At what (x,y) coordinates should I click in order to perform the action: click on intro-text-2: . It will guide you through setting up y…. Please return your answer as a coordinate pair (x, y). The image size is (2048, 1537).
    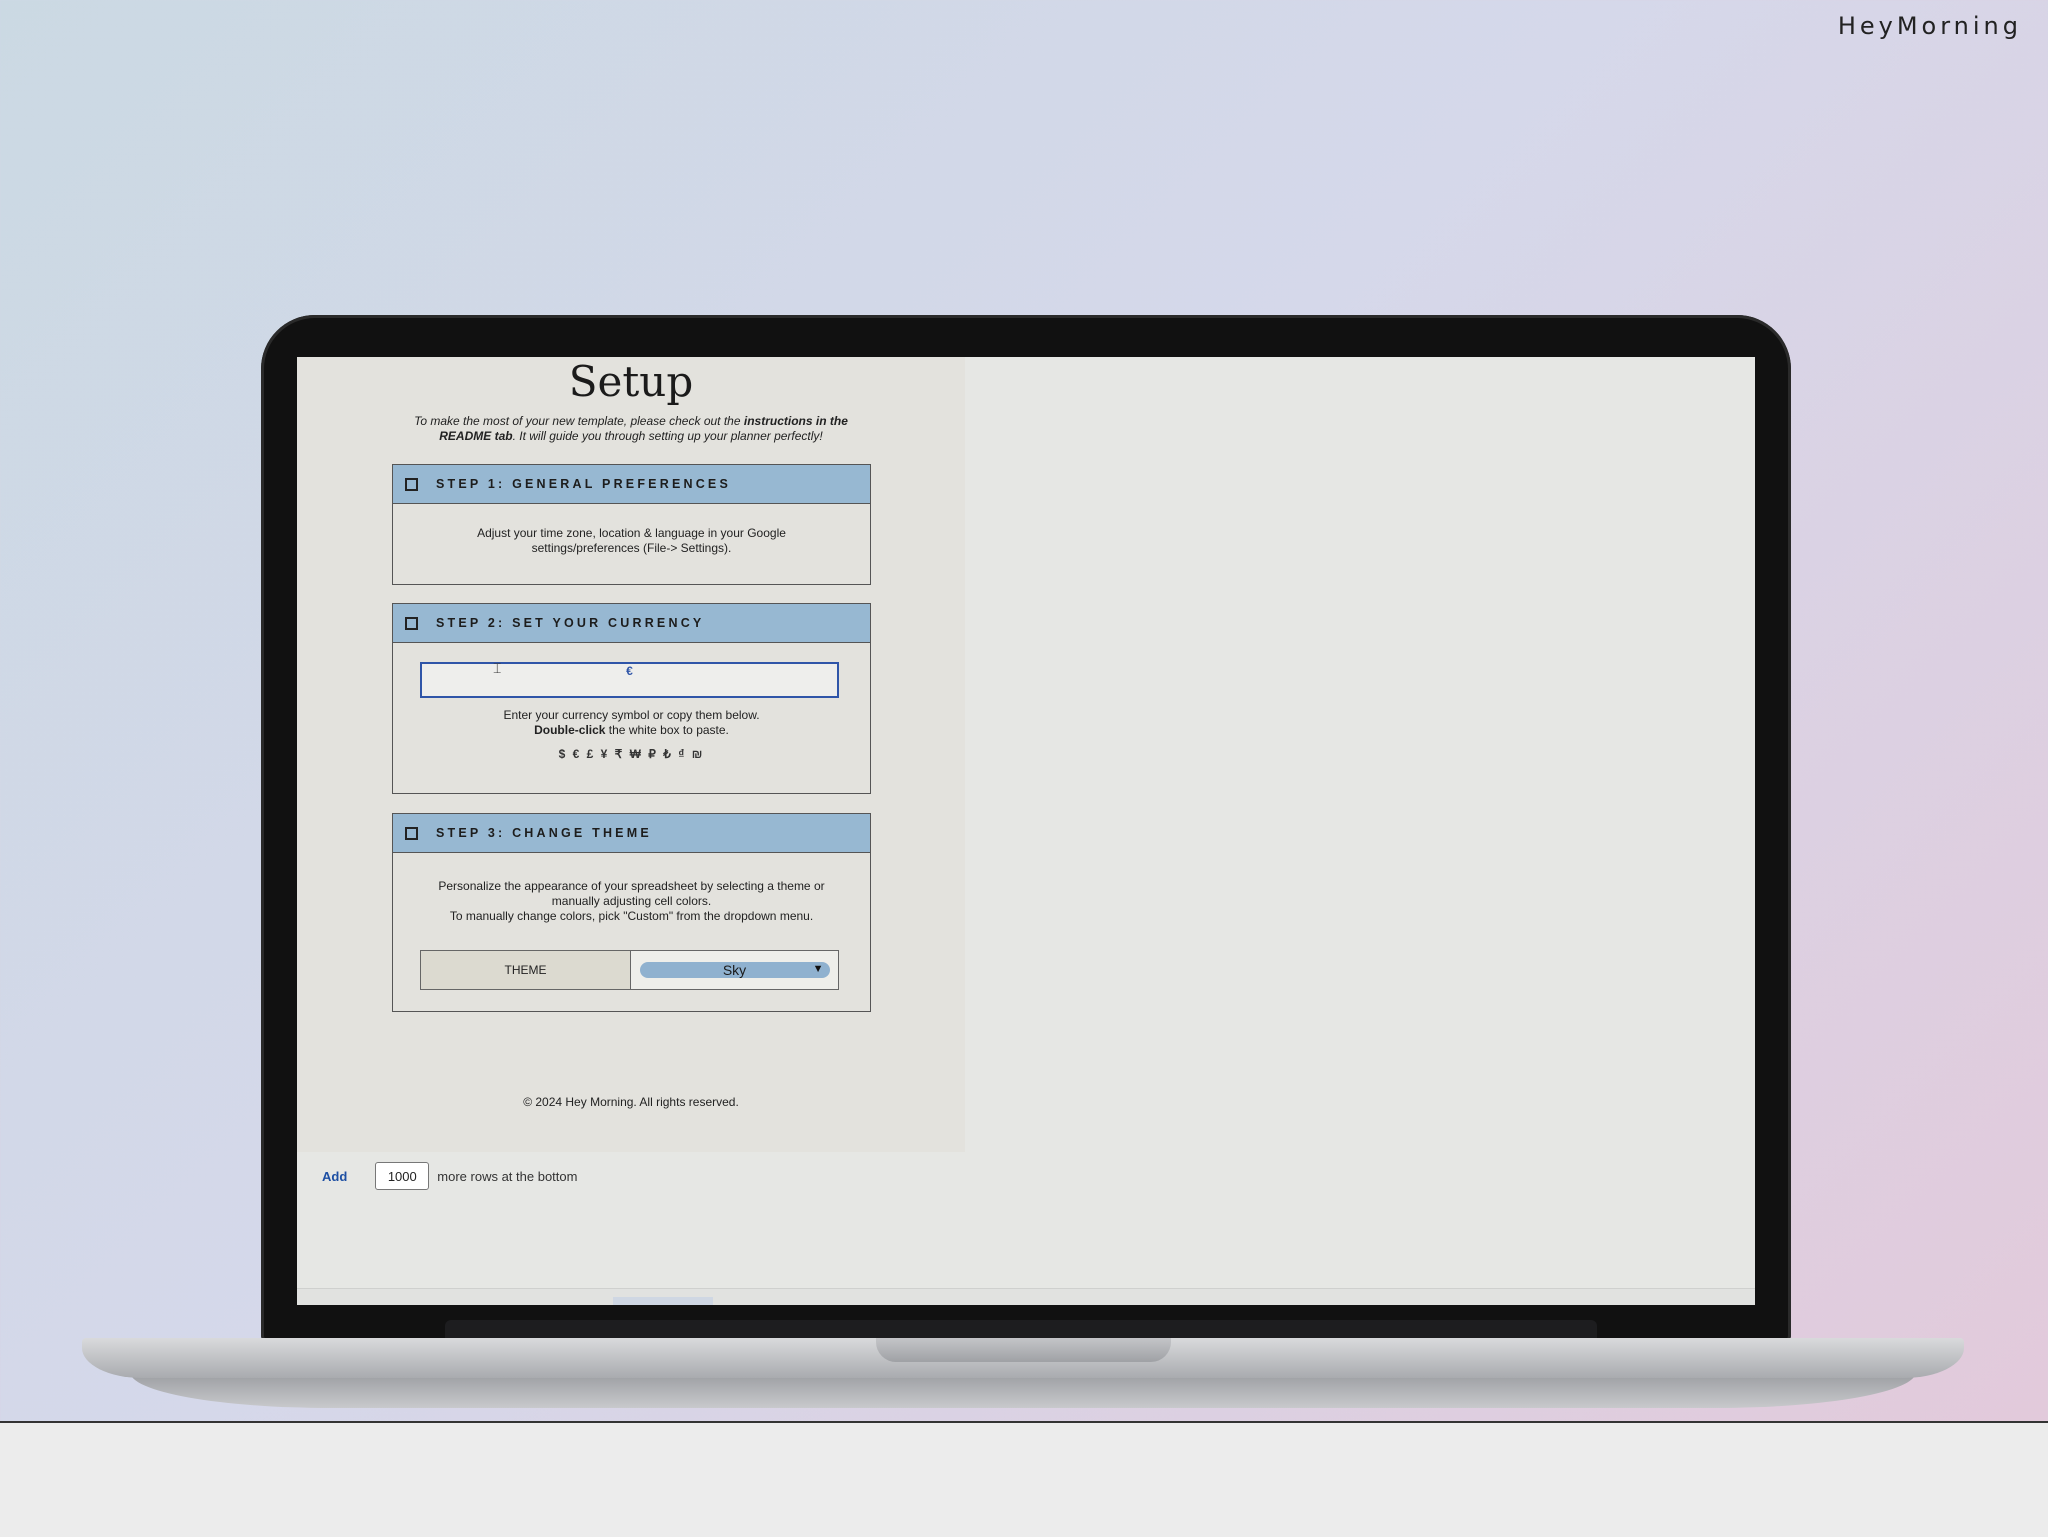
    Looking at the image, I should click on (667, 436).